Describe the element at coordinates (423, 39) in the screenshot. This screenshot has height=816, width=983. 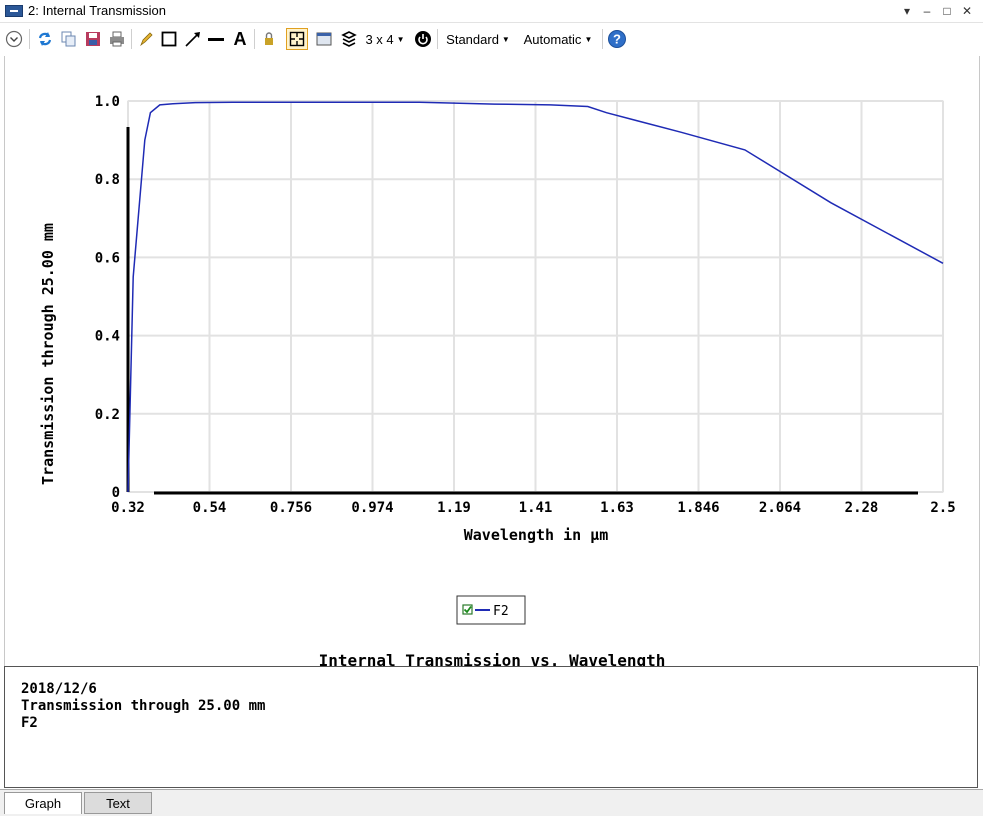
I see `power-icon` at that location.